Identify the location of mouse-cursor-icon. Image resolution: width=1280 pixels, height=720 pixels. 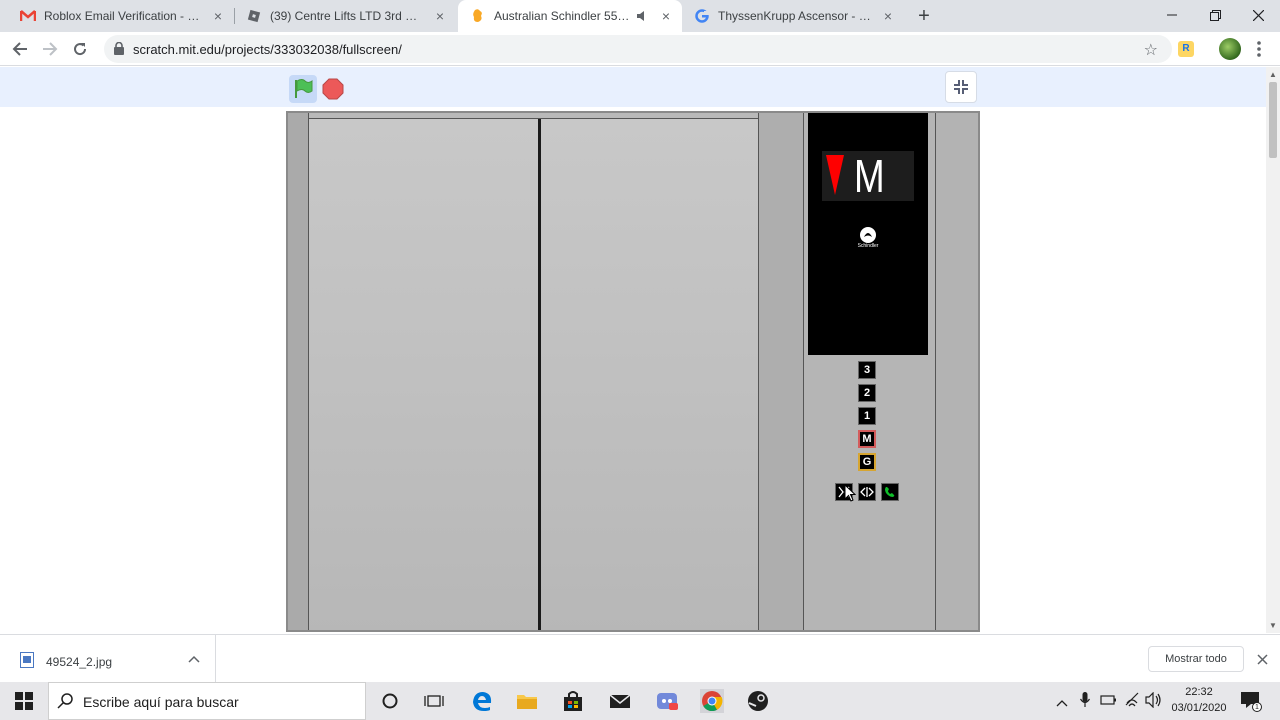
(850, 493).